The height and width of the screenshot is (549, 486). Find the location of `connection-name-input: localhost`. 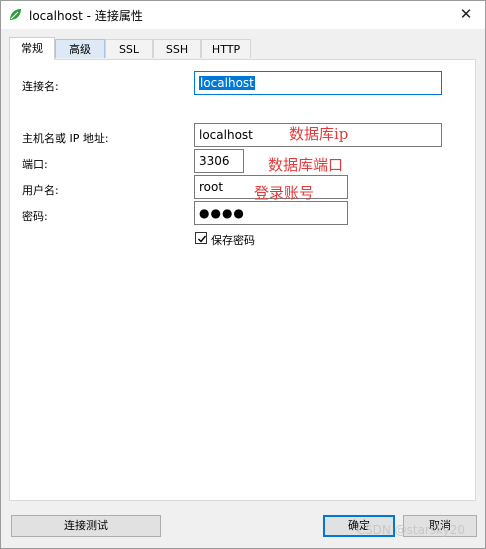

connection-name-input: localhost is located at coordinates (318, 83).